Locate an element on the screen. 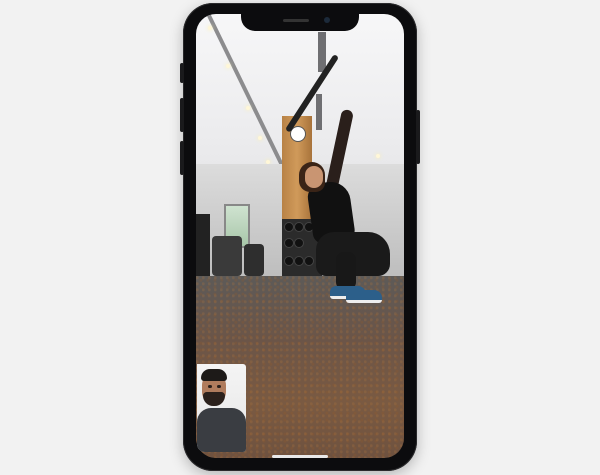 This screenshot has width=600, height=475. athlete-head is located at coordinates (314, 177).